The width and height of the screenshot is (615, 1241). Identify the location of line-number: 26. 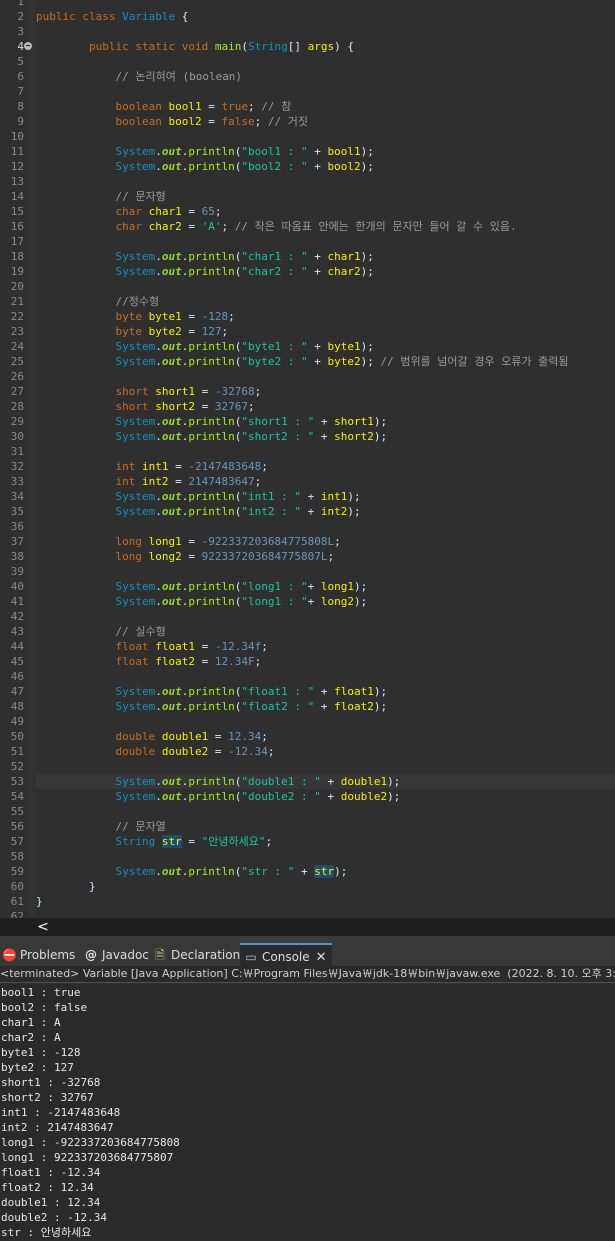
(17, 376).